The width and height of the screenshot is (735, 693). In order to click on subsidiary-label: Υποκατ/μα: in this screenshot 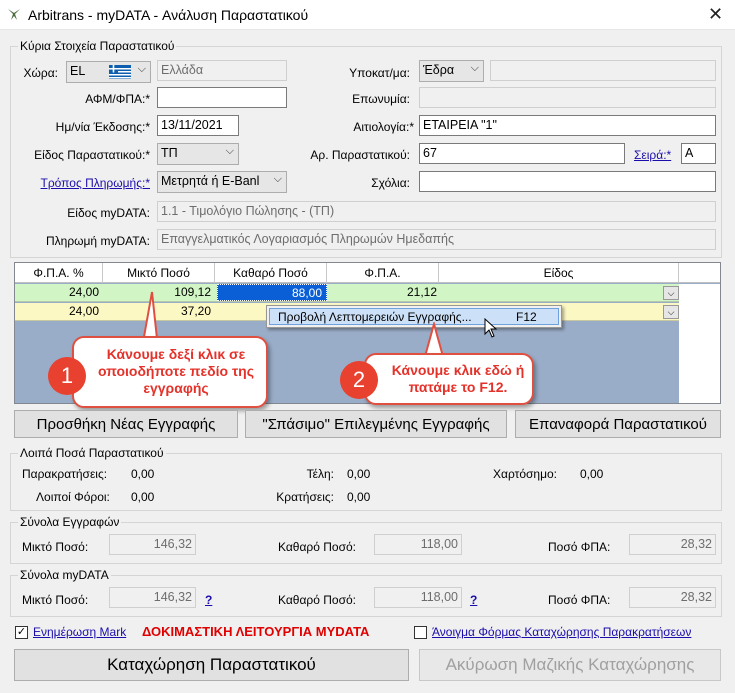, I will do `click(379, 73)`.